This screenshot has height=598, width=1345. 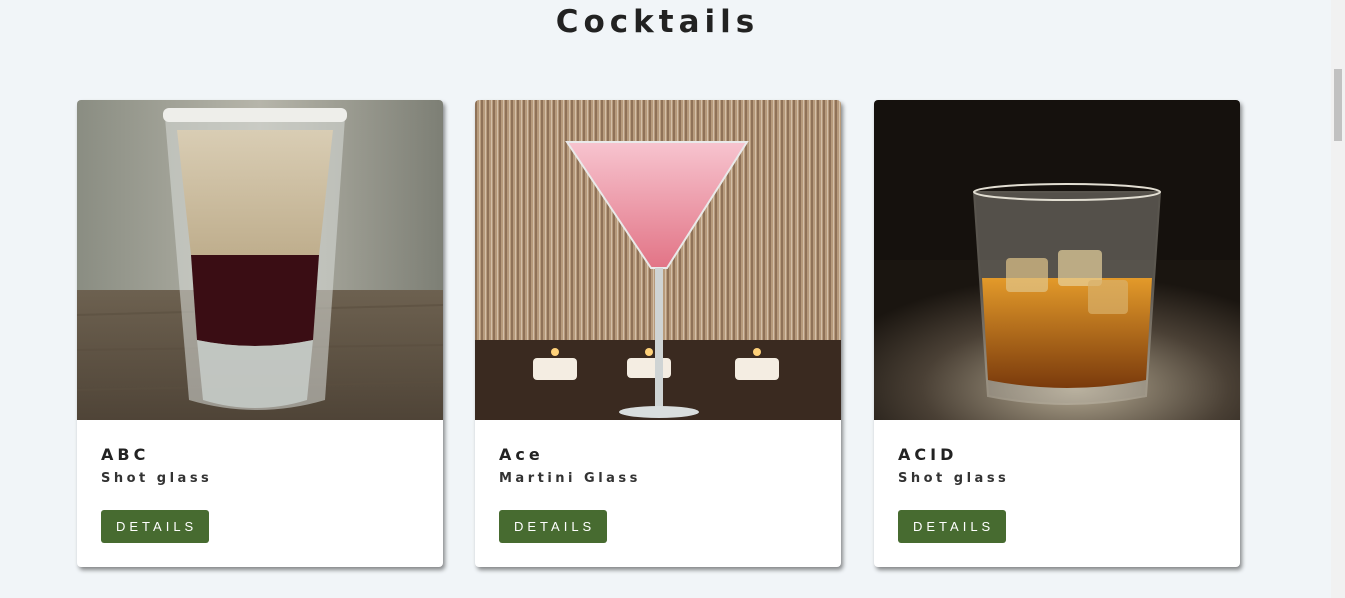 What do you see at coordinates (125, 454) in the screenshot?
I see `cocktail-name: ABC` at bounding box center [125, 454].